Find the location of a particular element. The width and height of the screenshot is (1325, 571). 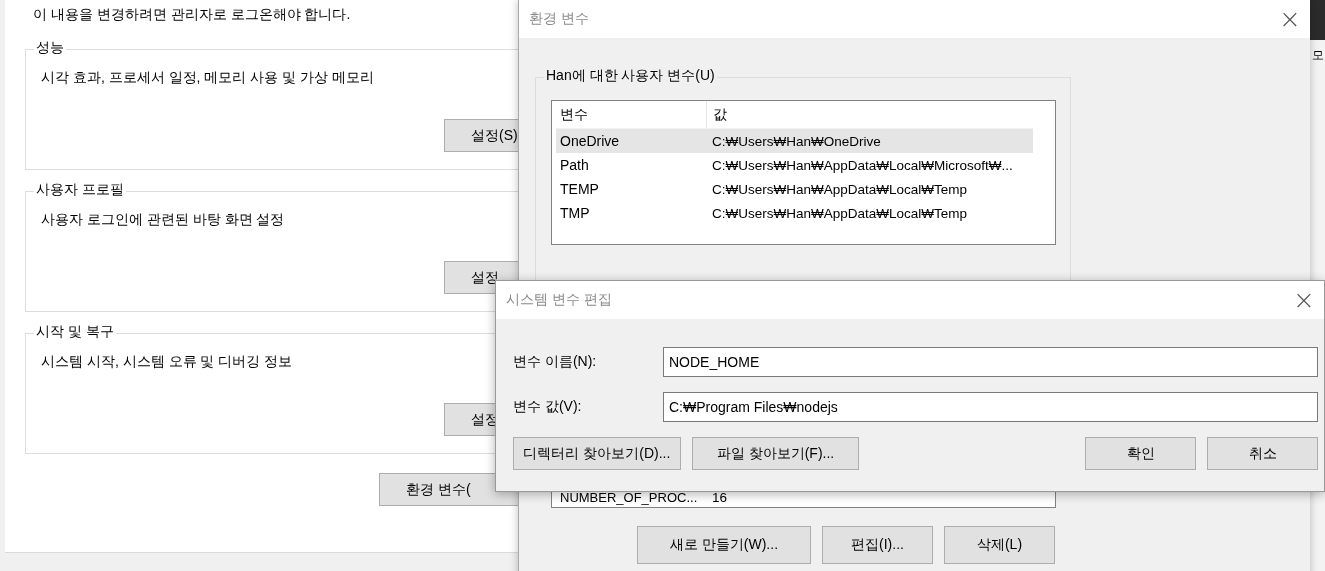

settings-button: 설정(S) is located at coordinates (481, 135).